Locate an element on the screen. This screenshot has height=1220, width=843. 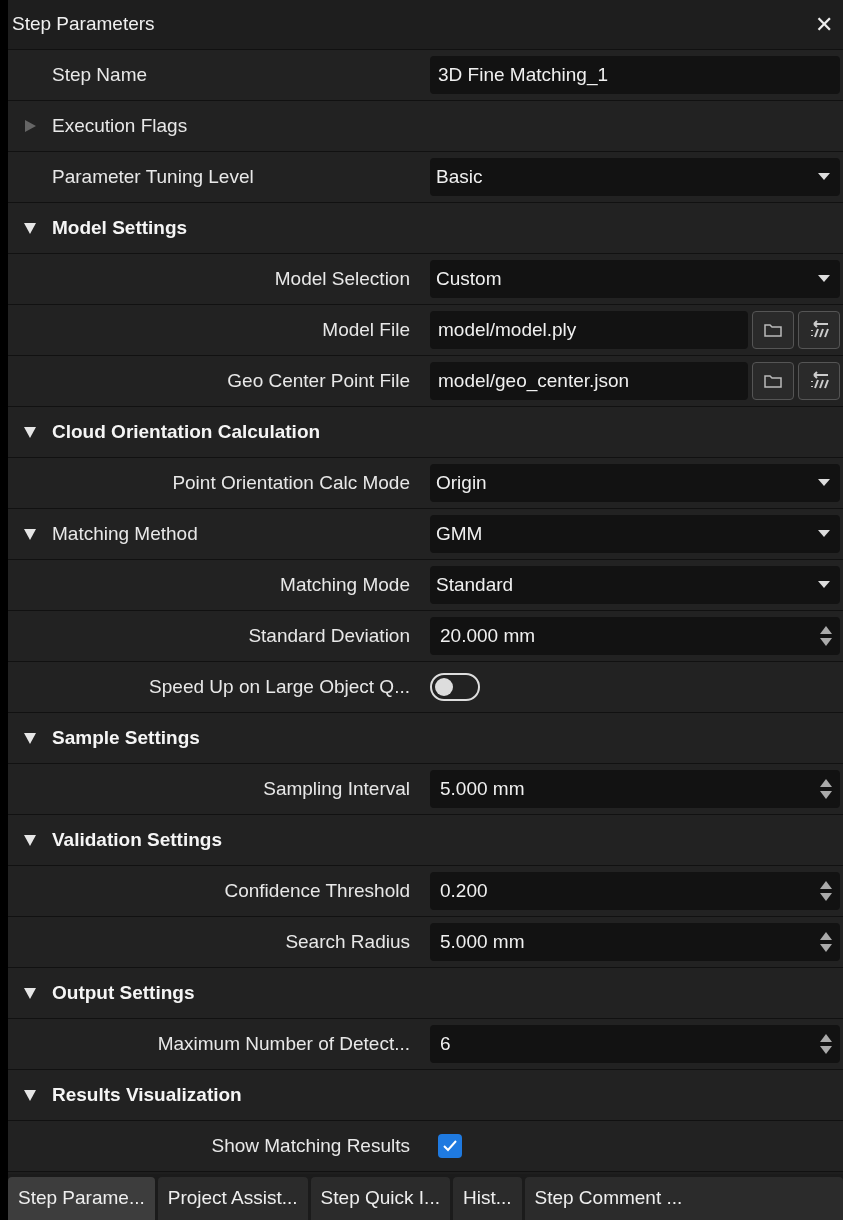
parameter-label: Sampling Interval is located at coordinates (336, 788).